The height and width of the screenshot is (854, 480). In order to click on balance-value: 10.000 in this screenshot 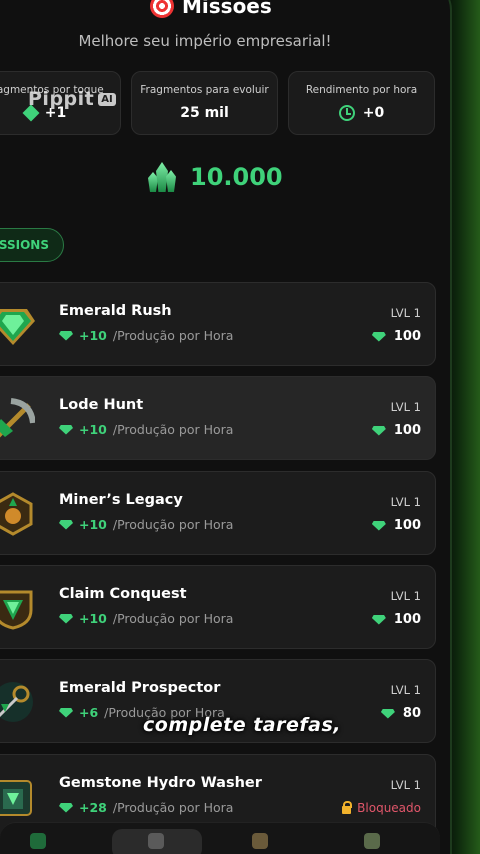, I will do `click(236, 177)`.